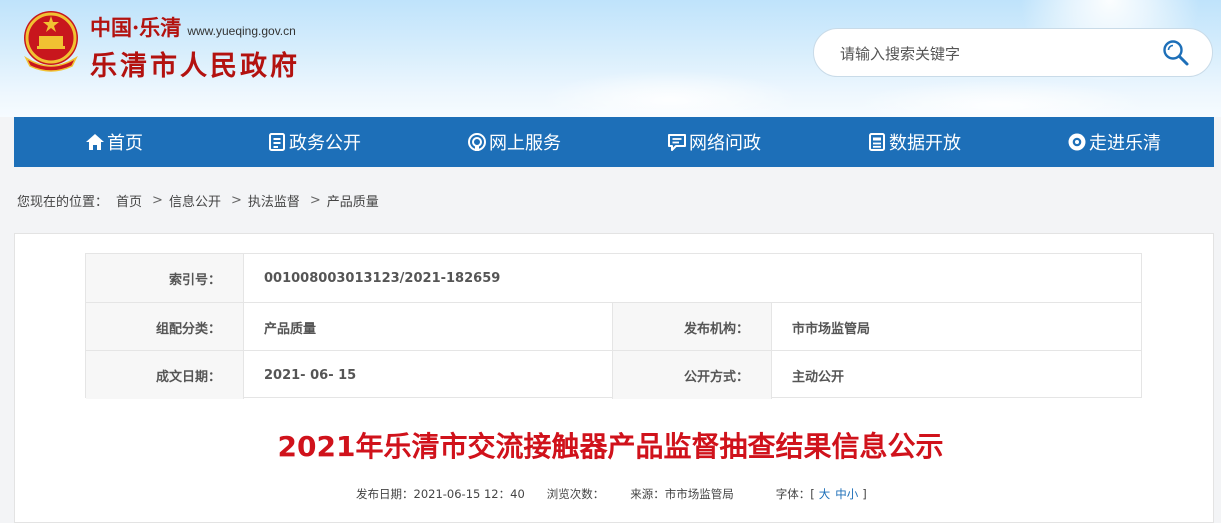 The image size is (1221, 523). I want to click on breadcrumb: 您现在的位置： 首页 > 信息公开 > 执法监督 > 产品质量, so click(198, 200).